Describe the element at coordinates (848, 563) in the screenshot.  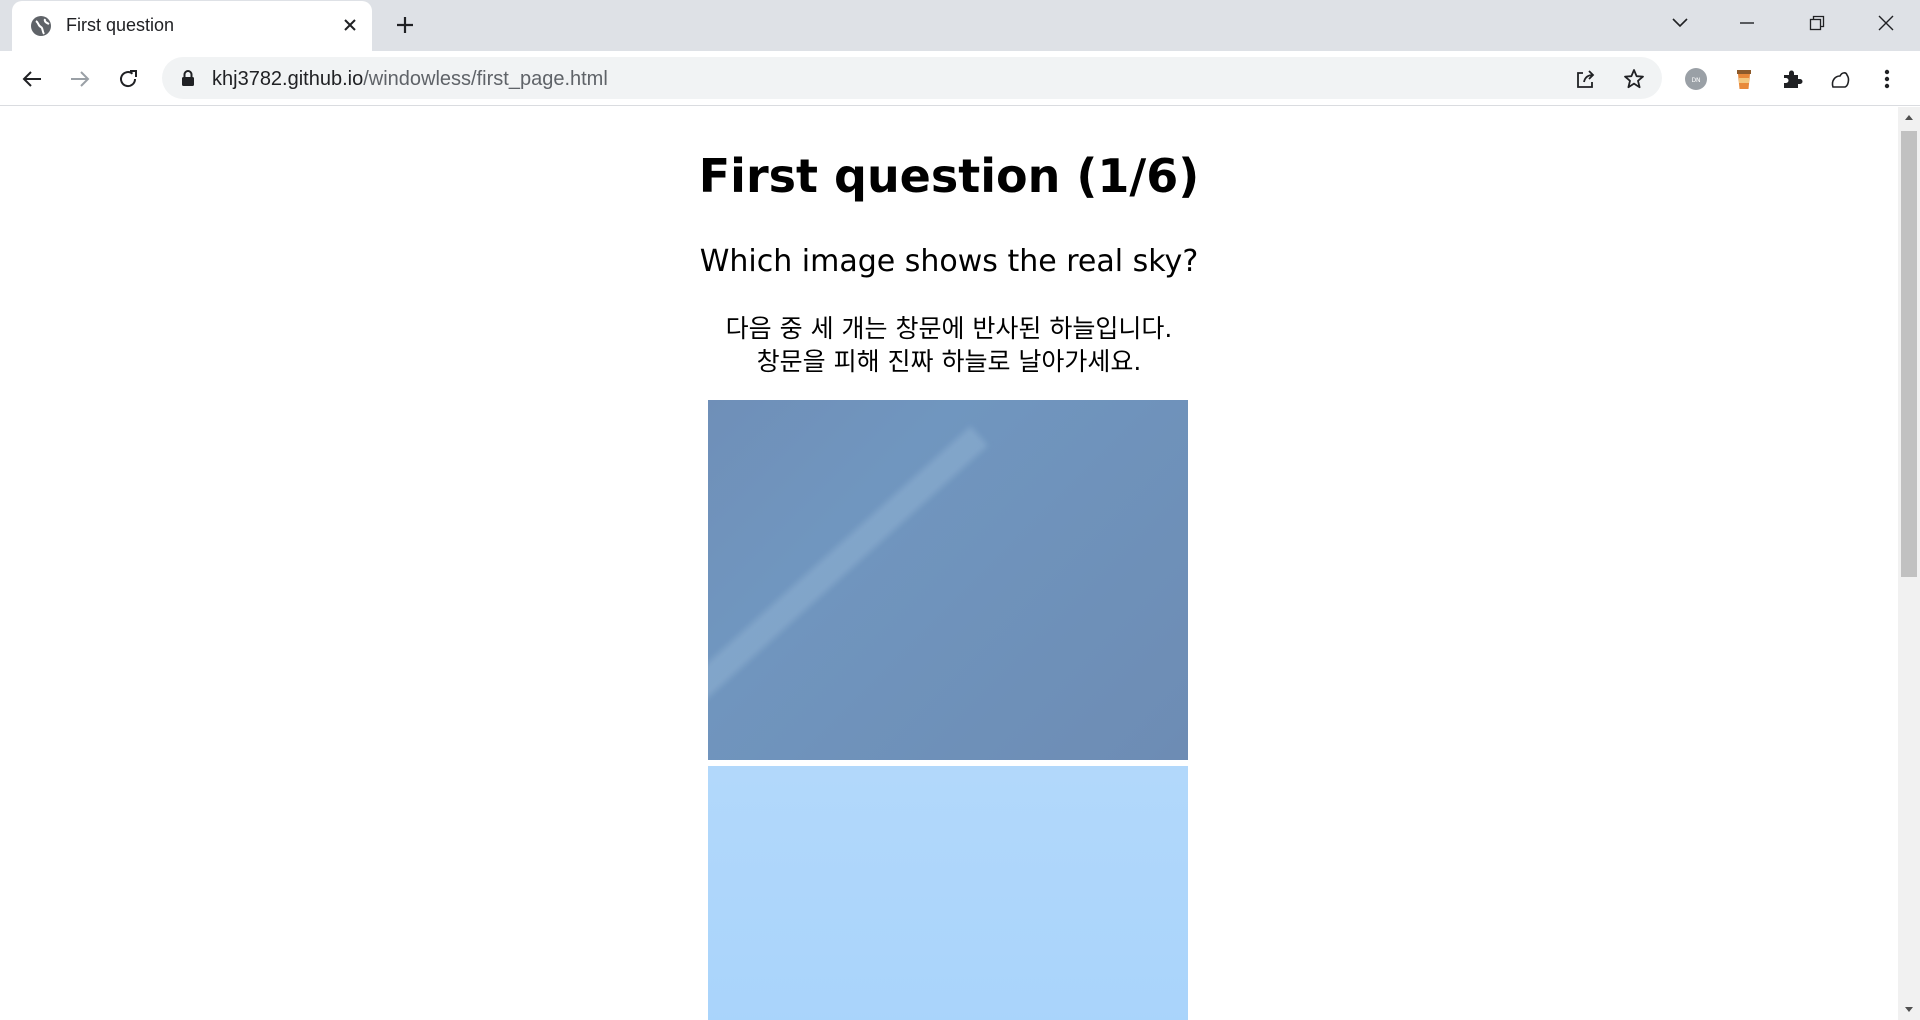
I see `window-reflection-streak` at that location.